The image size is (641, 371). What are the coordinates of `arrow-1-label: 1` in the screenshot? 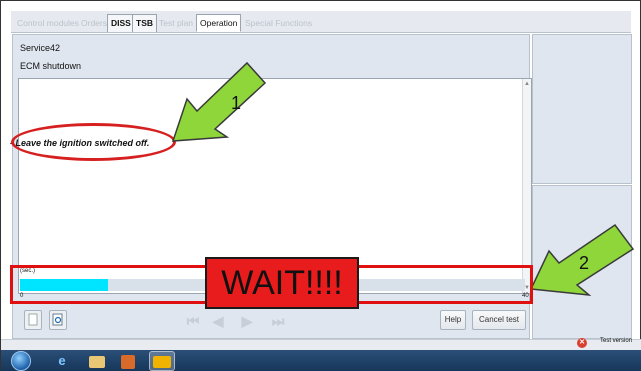 It's located at (236, 103).